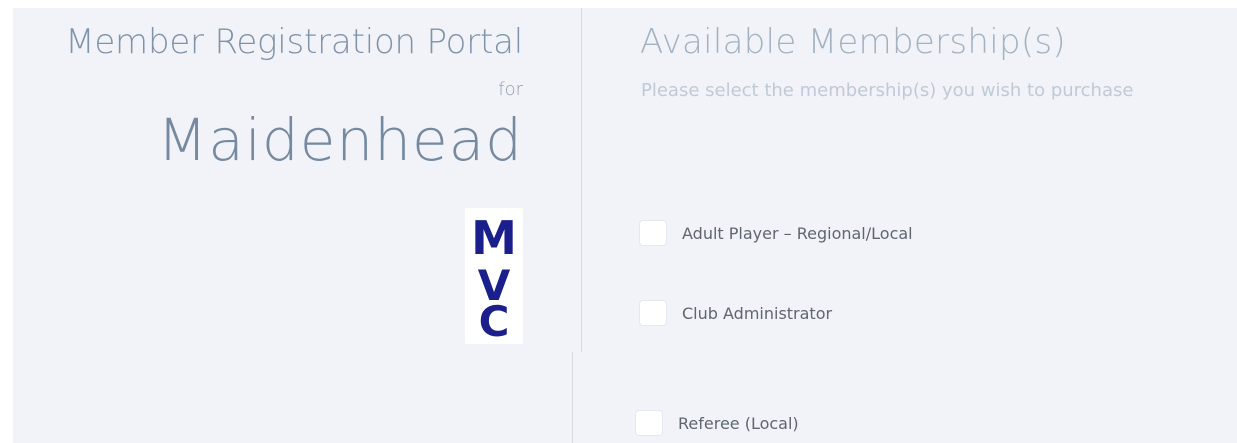  Describe the element at coordinates (797, 233) in the screenshot. I see `membership-option-label: Adult Player – Regional/Local` at that location.